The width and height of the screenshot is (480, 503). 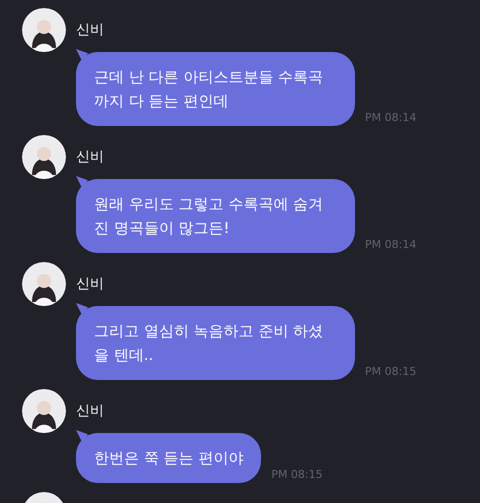 I want to click on message-bubble: 한번은 쭉 듣는 편이야, so click(x=169, y=458).